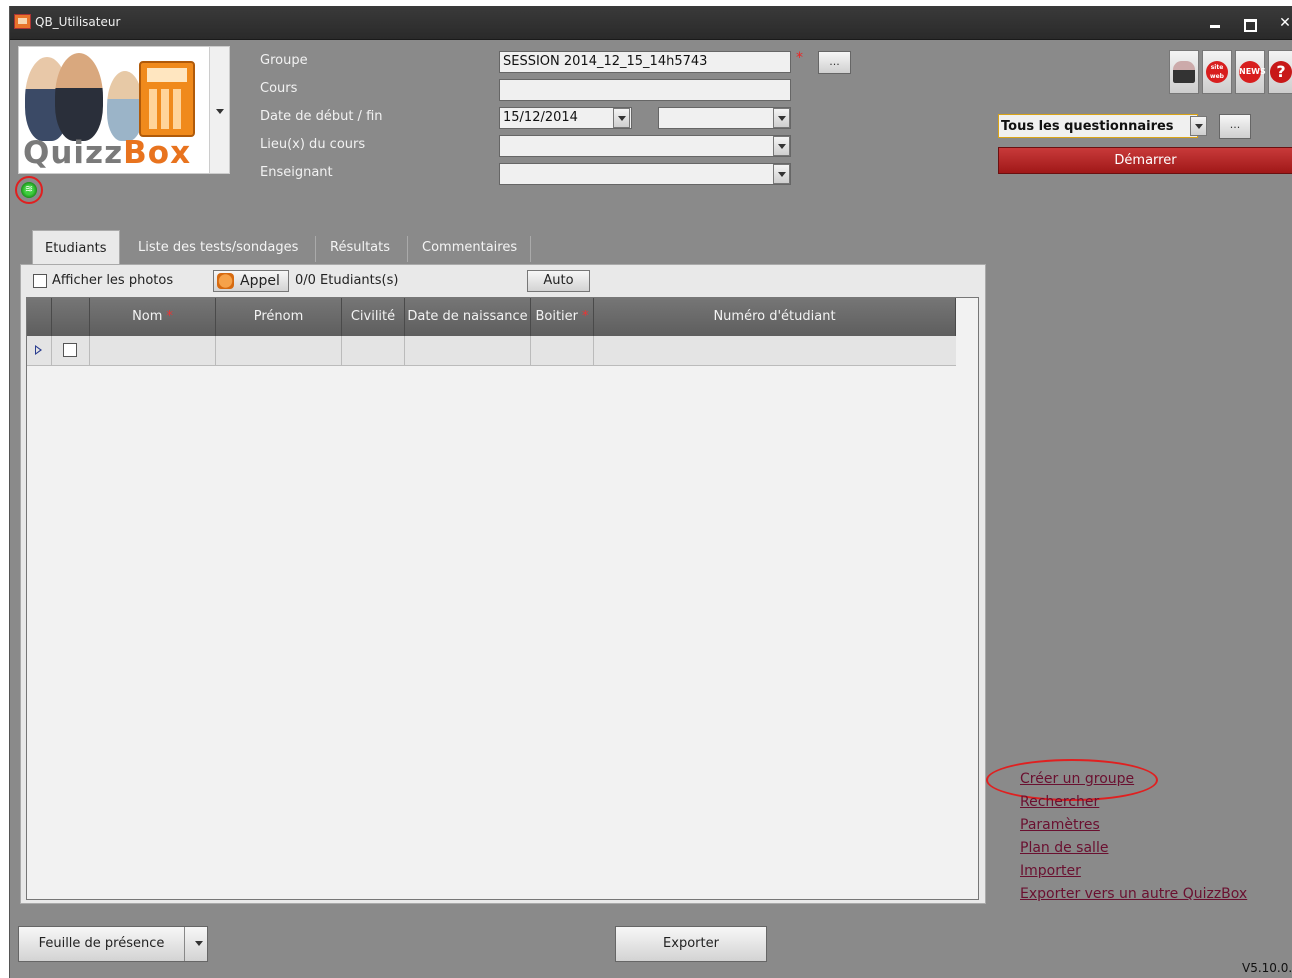 This screenshot has width=1292, height=978. I want to click on cours-label: Cours, so click(279, 88).